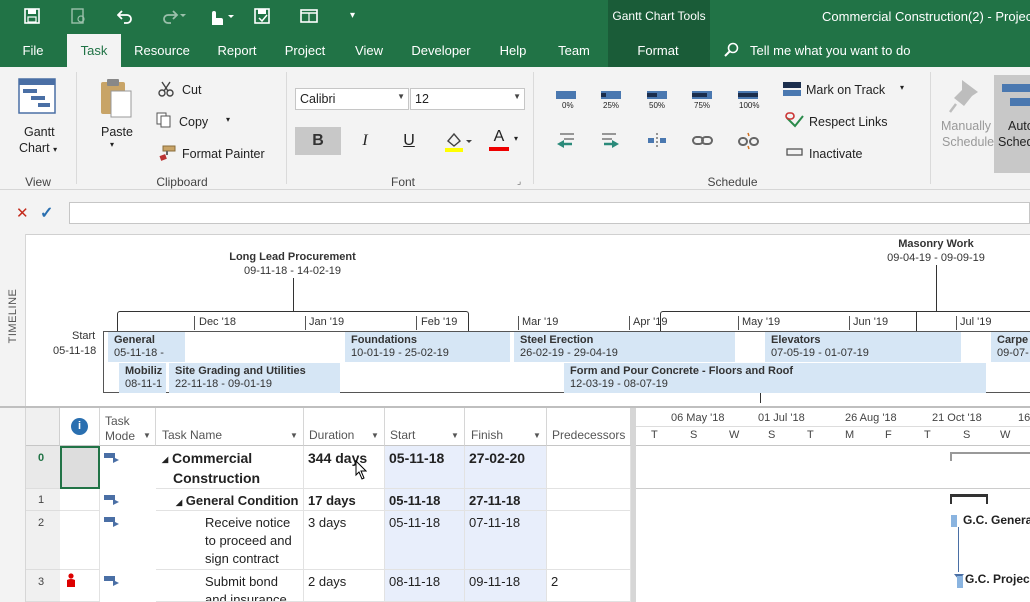 Image resolution: width=1030 pixels, height=602 pixels. Describe the element at coordinates (458, 143) in the screenshot. I see `background-color-icon` at that location.